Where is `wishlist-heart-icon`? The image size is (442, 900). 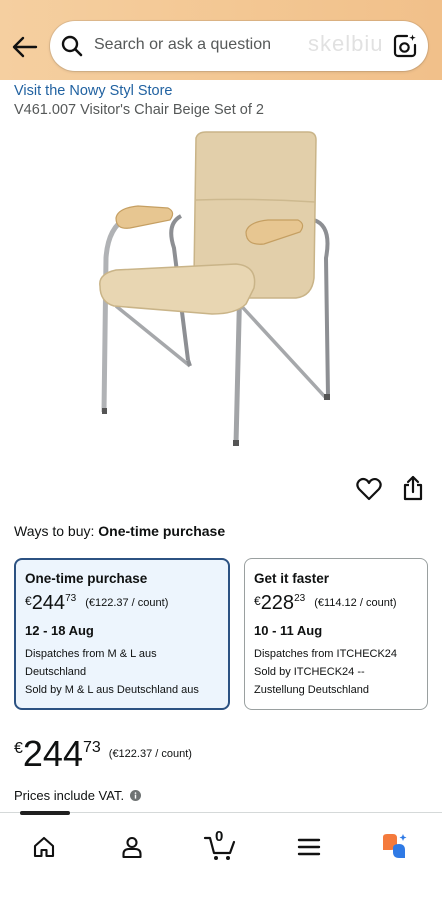
wishlist-heart-icon is located at coordinates (369, 489).